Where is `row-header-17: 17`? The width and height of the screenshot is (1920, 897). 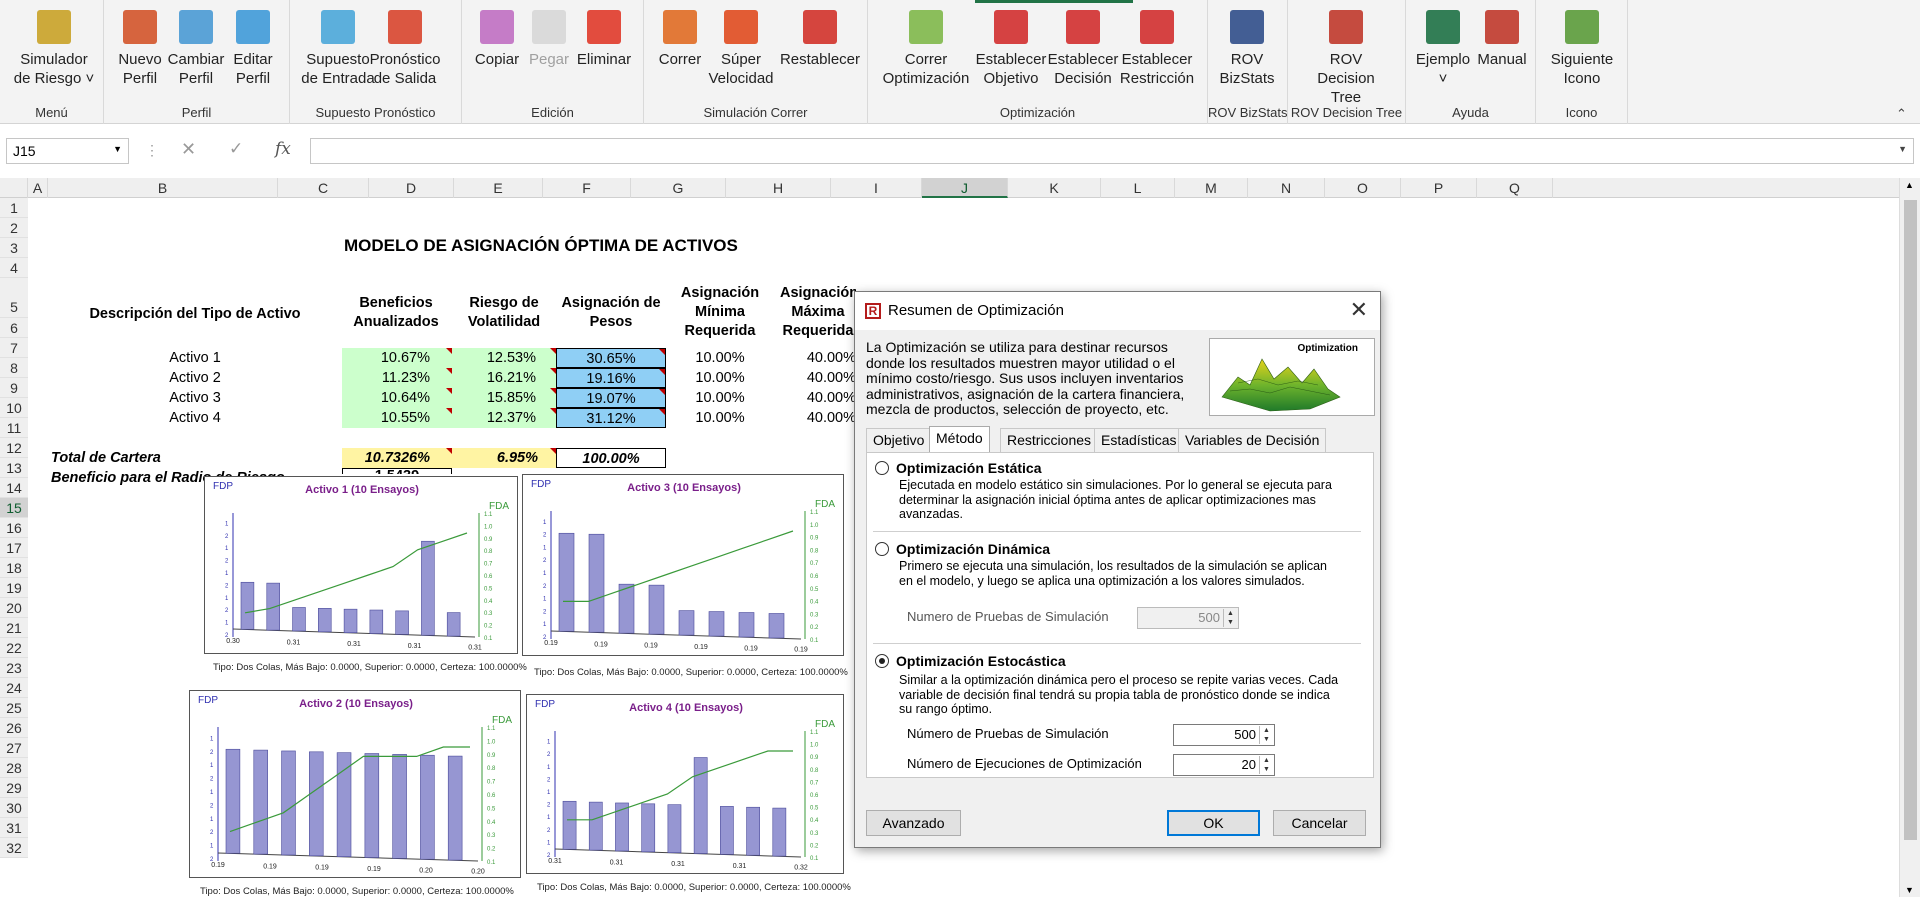 row-header-17: 17 is located at coordinates (14, 548).